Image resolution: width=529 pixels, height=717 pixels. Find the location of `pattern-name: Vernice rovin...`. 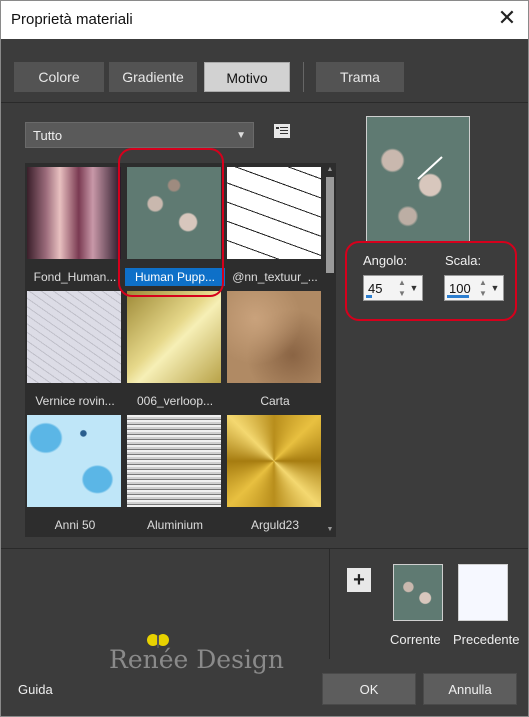

pattern-name: Vernice rovin... is located at coordinates (75, 401).